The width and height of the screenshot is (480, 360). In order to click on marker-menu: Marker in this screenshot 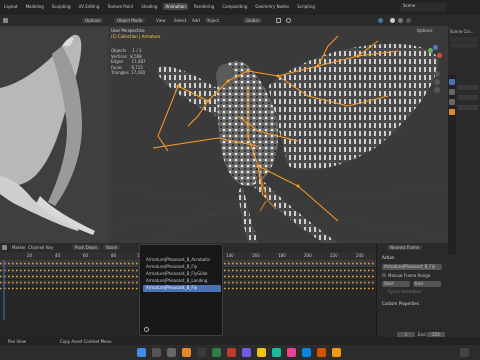, I will do `click(19, 247)`.